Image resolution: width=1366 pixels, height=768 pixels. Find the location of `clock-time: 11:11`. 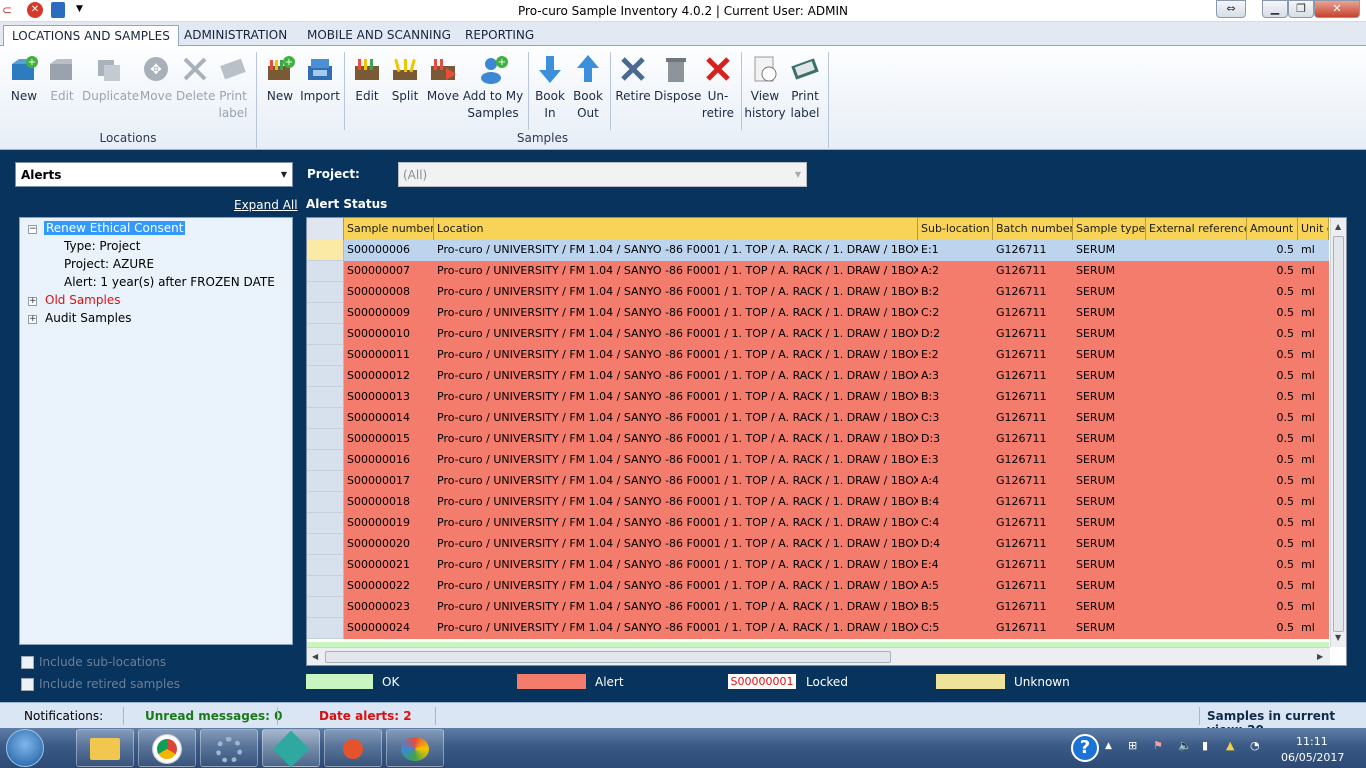

clock-time: 11:11 is located at coordinates (1312, 741).